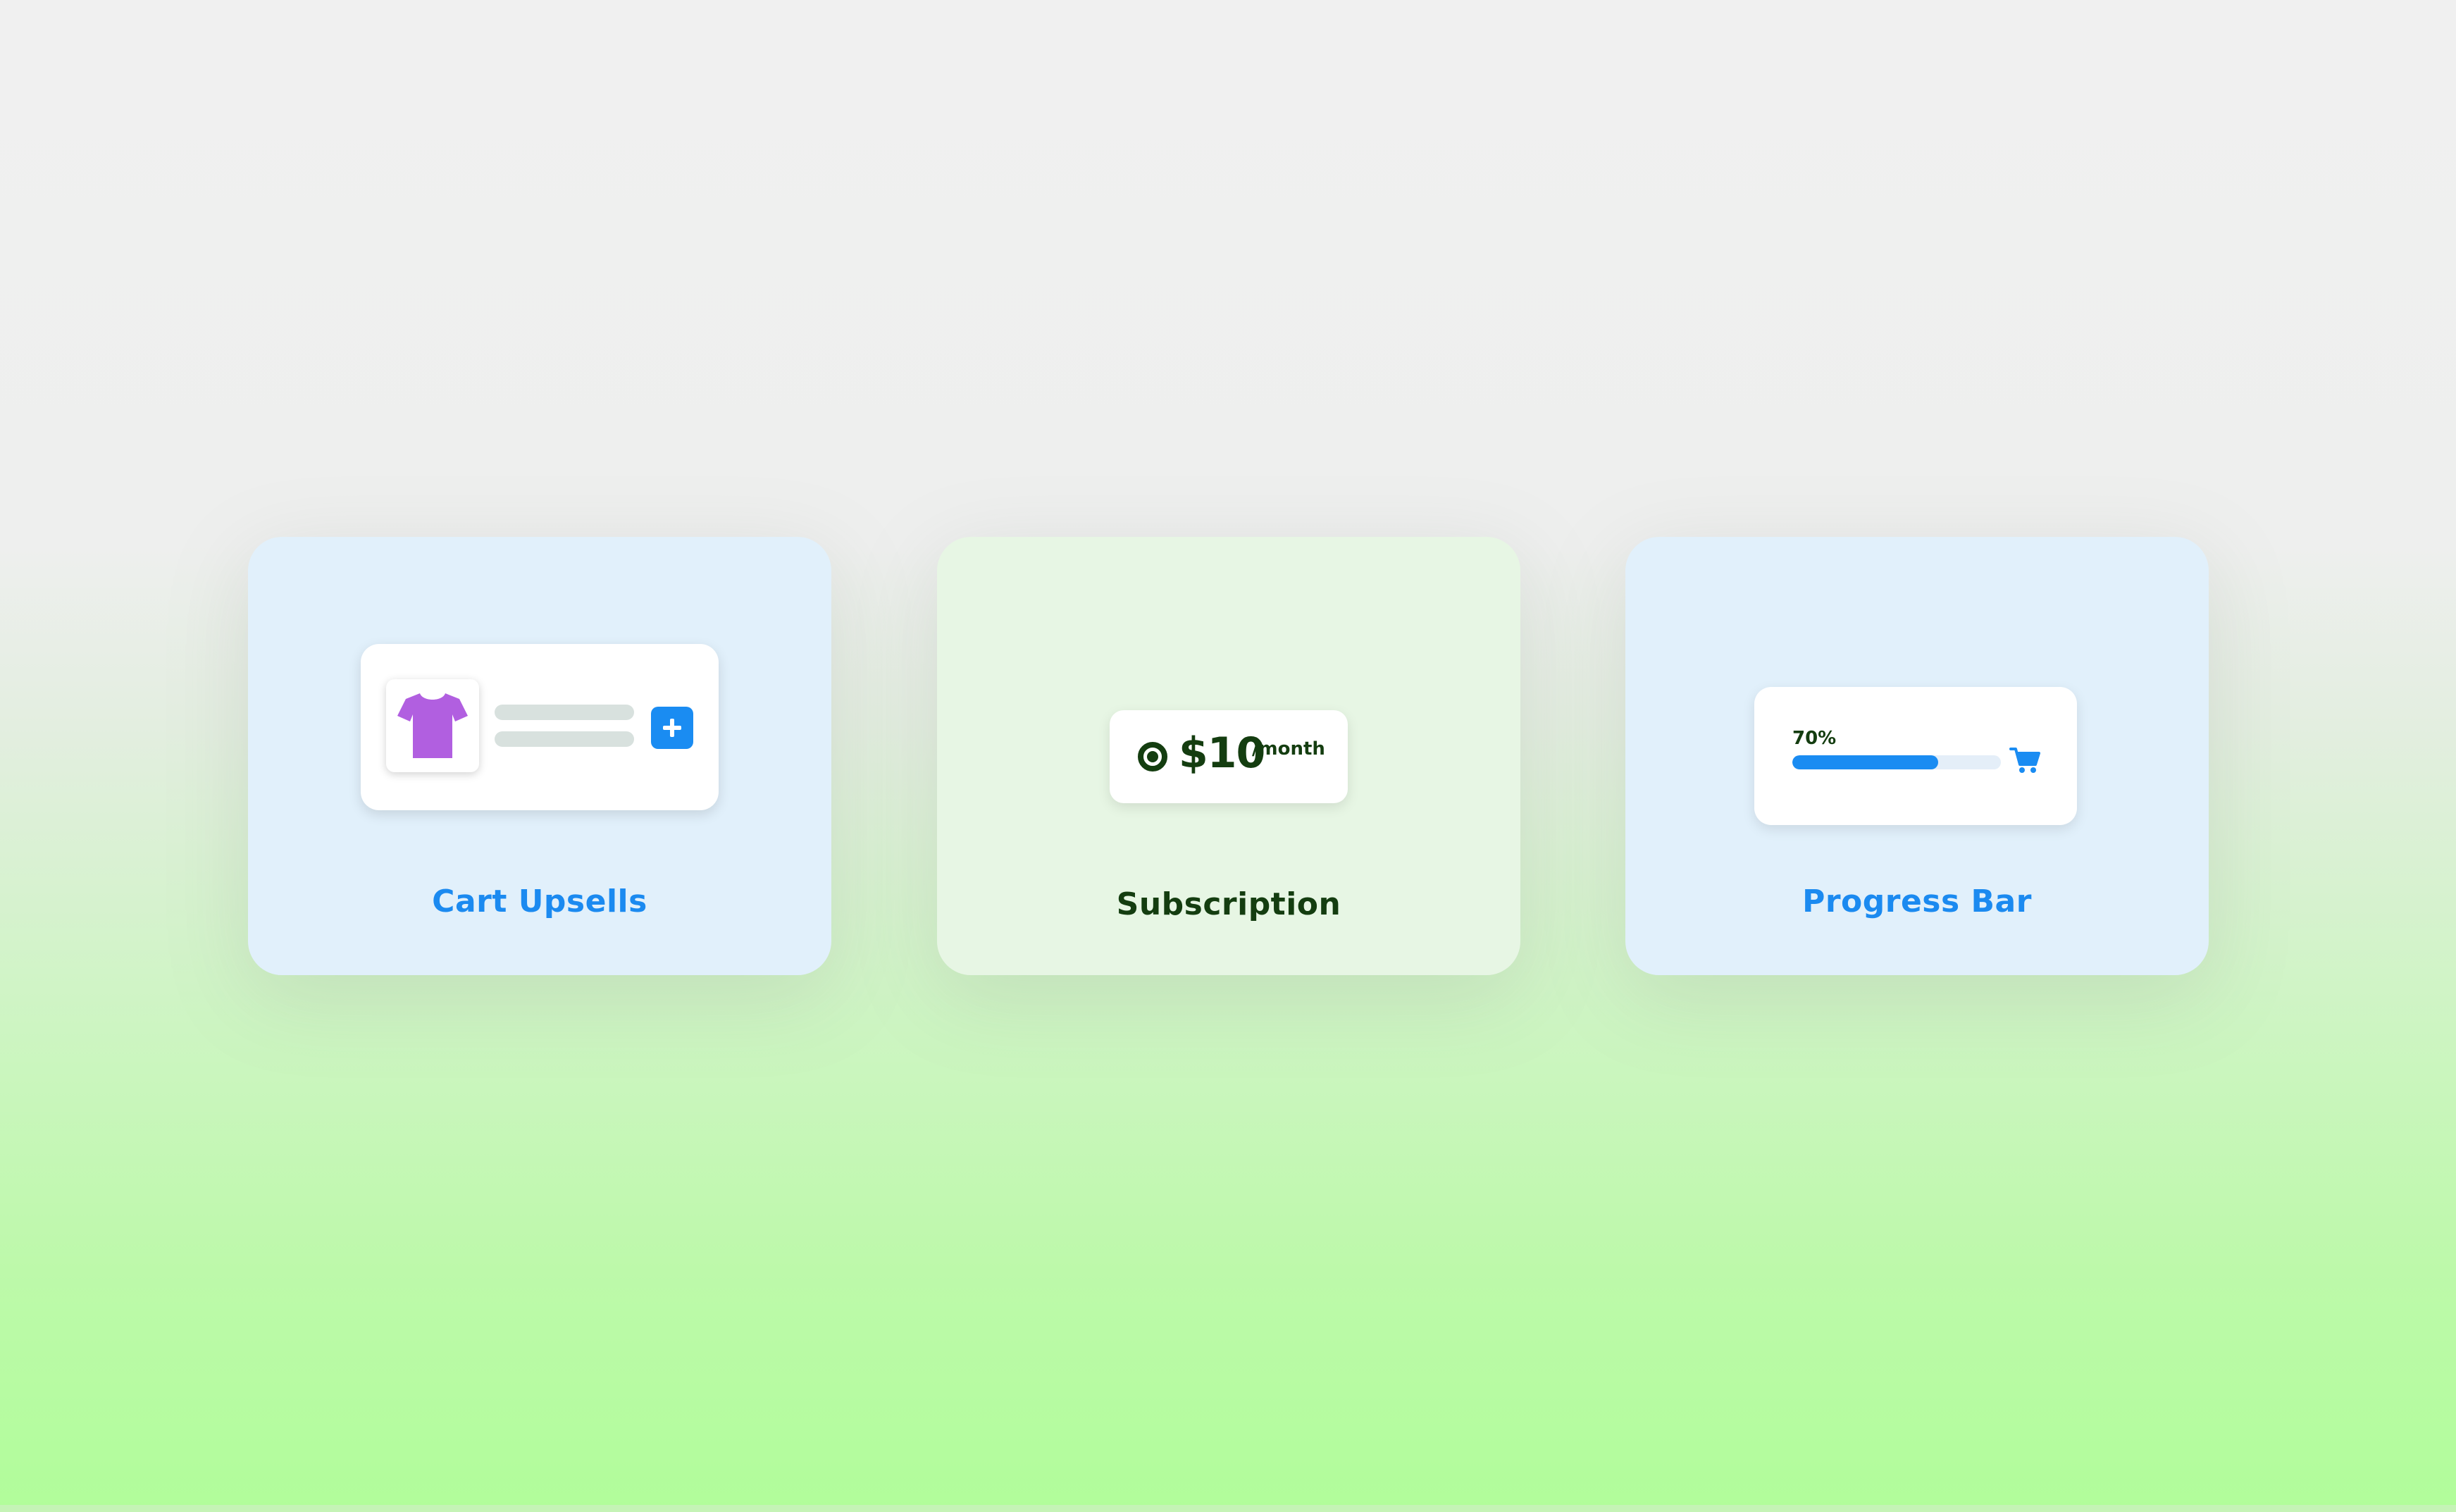 This screenshot has width=2456, height=1512. What do you see at coordinates (1153, 757) in the screenshot?
I see `subscription-radio` at bounding box center [1153, 757].